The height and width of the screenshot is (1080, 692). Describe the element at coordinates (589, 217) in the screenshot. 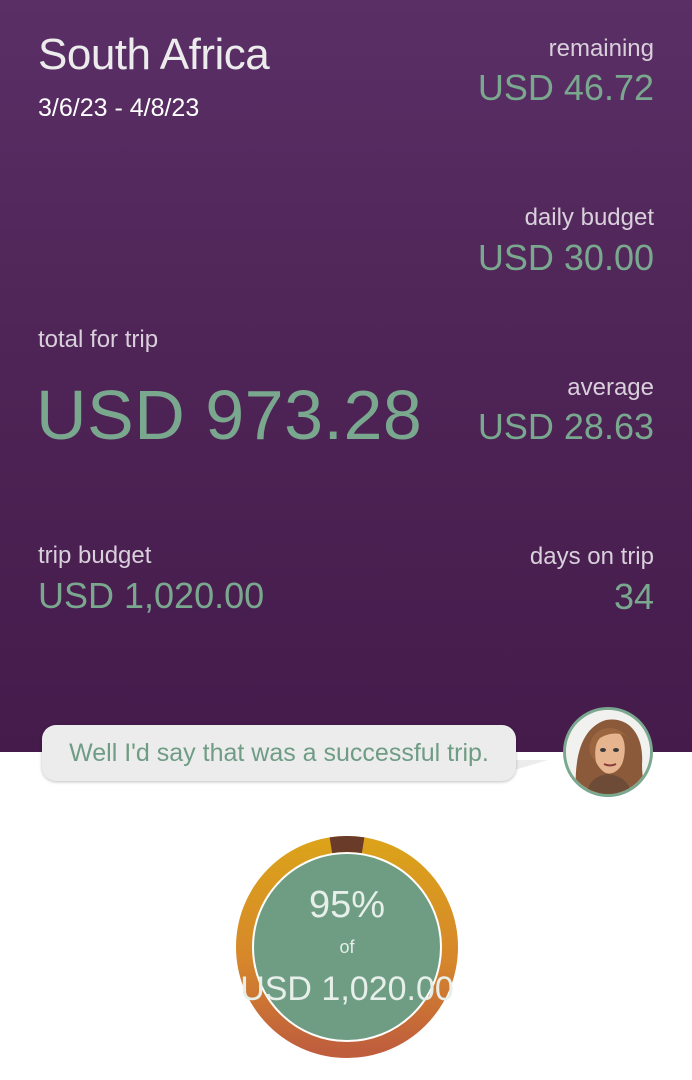

I see `daily-budget-label: daily budget` at that location.